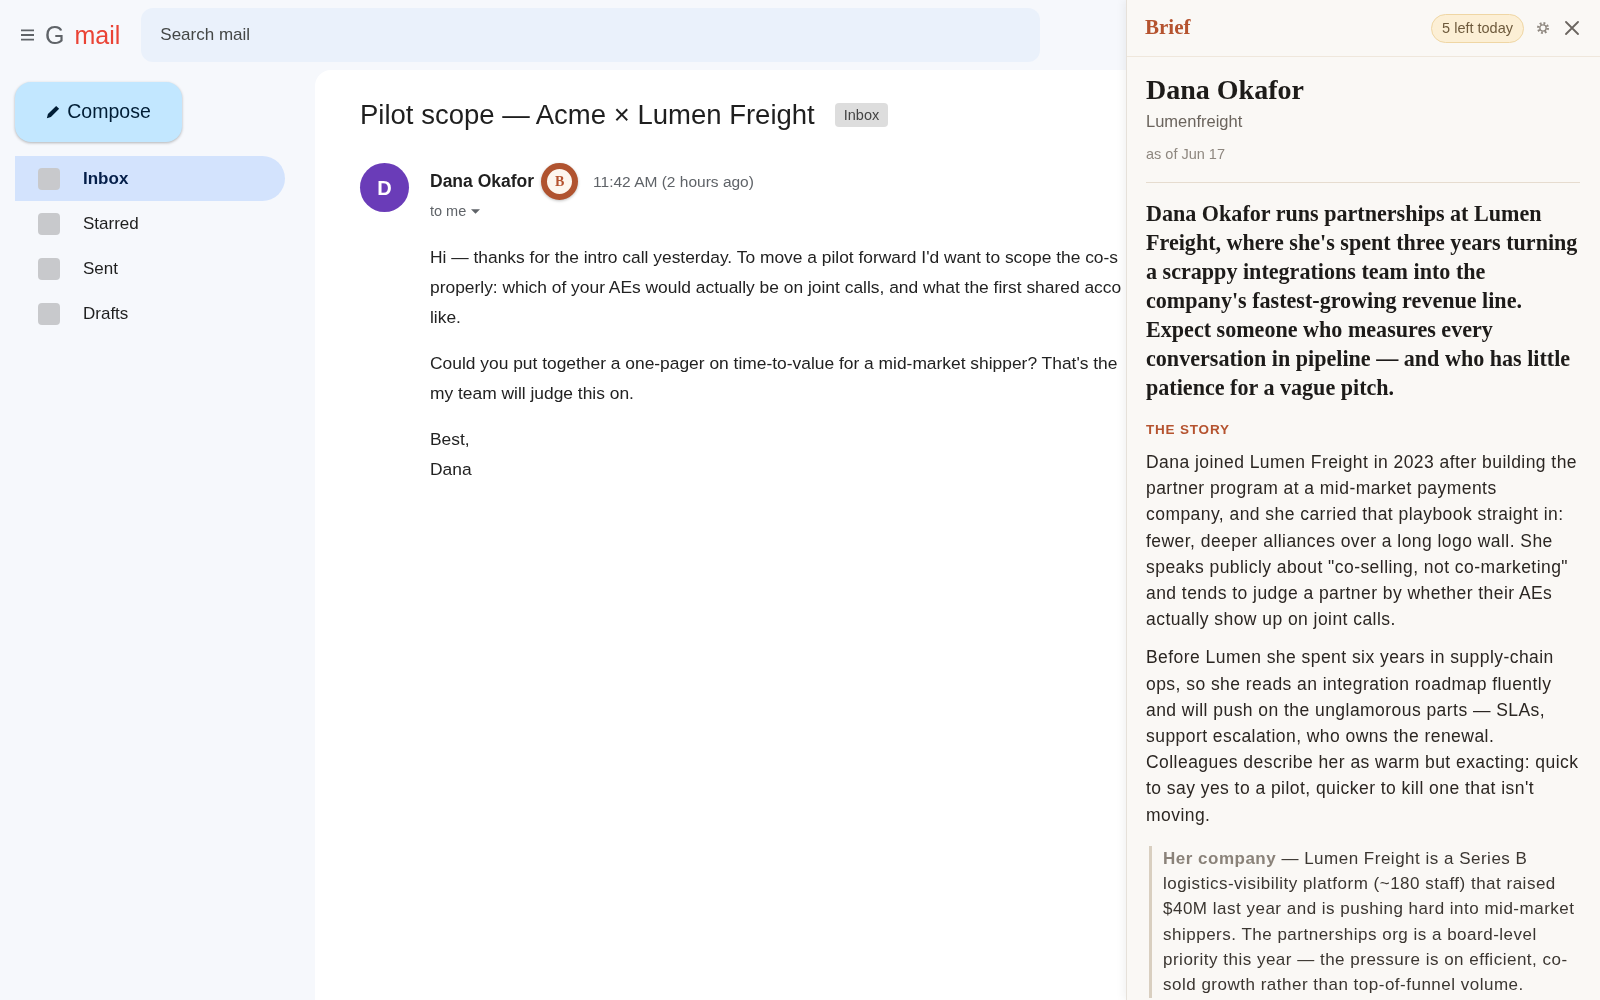 This screenshot has height=1000, width=1600. Describe the element at coordinates (482, 182) in the screenshot. I see `sender-name: Dana Okafor` at that location.